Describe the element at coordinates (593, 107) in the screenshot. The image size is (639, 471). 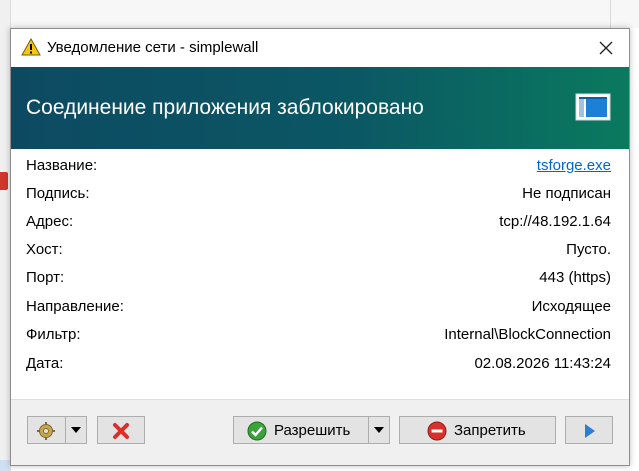
I see `window-icon` at that location.